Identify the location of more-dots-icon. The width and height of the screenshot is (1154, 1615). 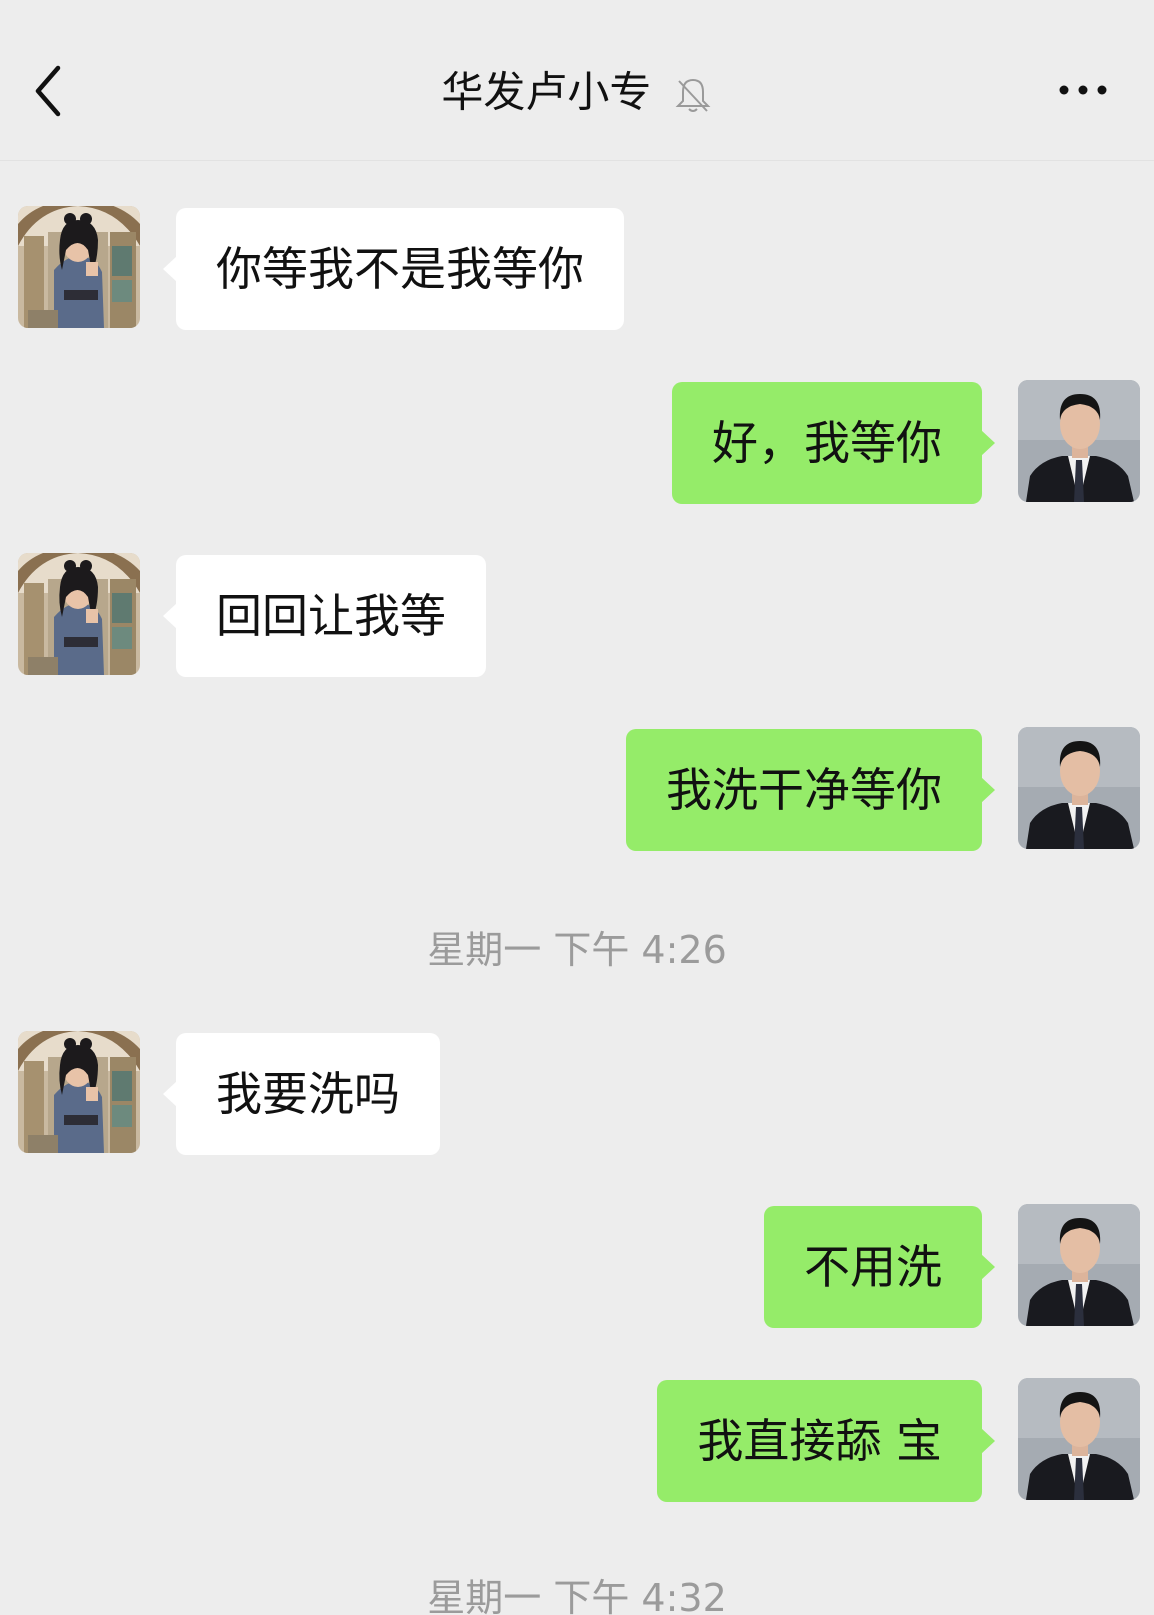
(1083, 90).